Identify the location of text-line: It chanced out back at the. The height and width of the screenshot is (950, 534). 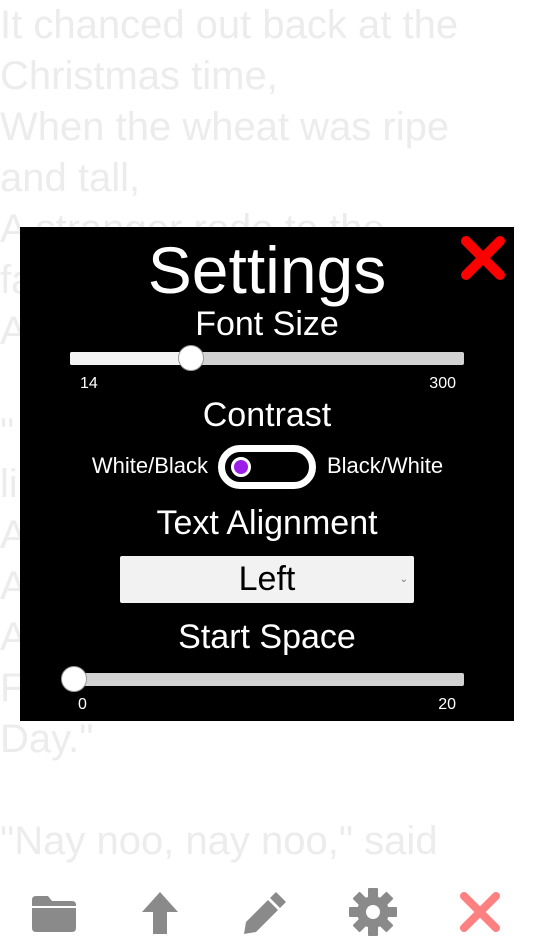
(229, 25).